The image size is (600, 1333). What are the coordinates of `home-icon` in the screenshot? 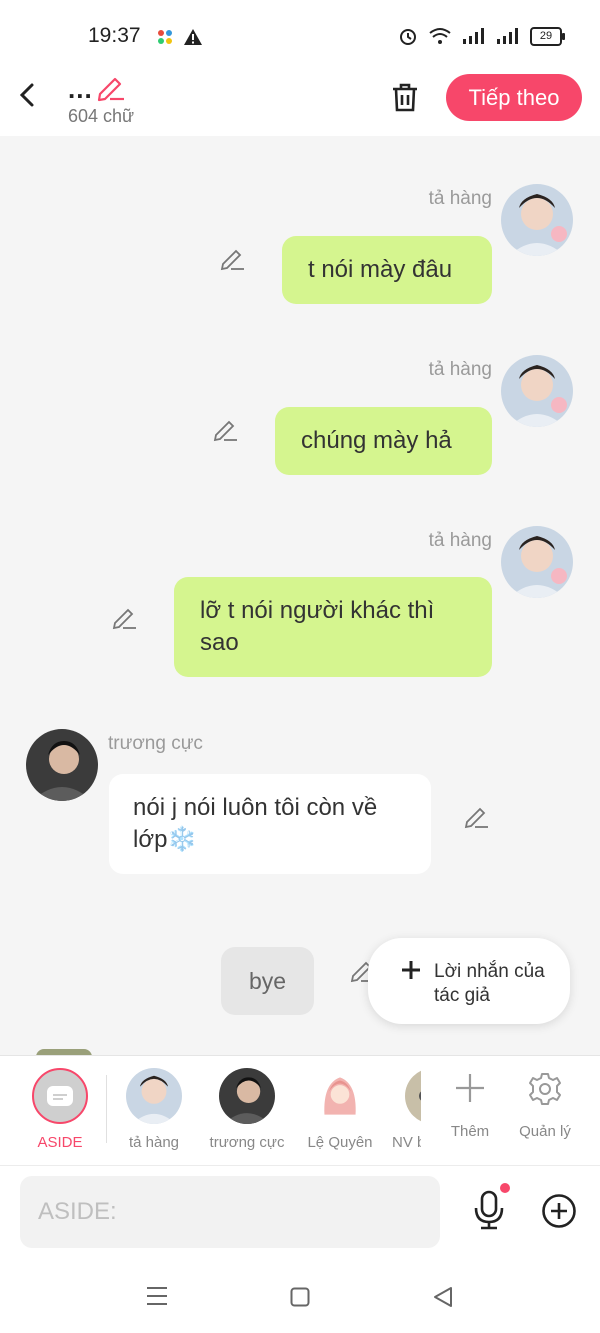 It's located at (300, 1299).